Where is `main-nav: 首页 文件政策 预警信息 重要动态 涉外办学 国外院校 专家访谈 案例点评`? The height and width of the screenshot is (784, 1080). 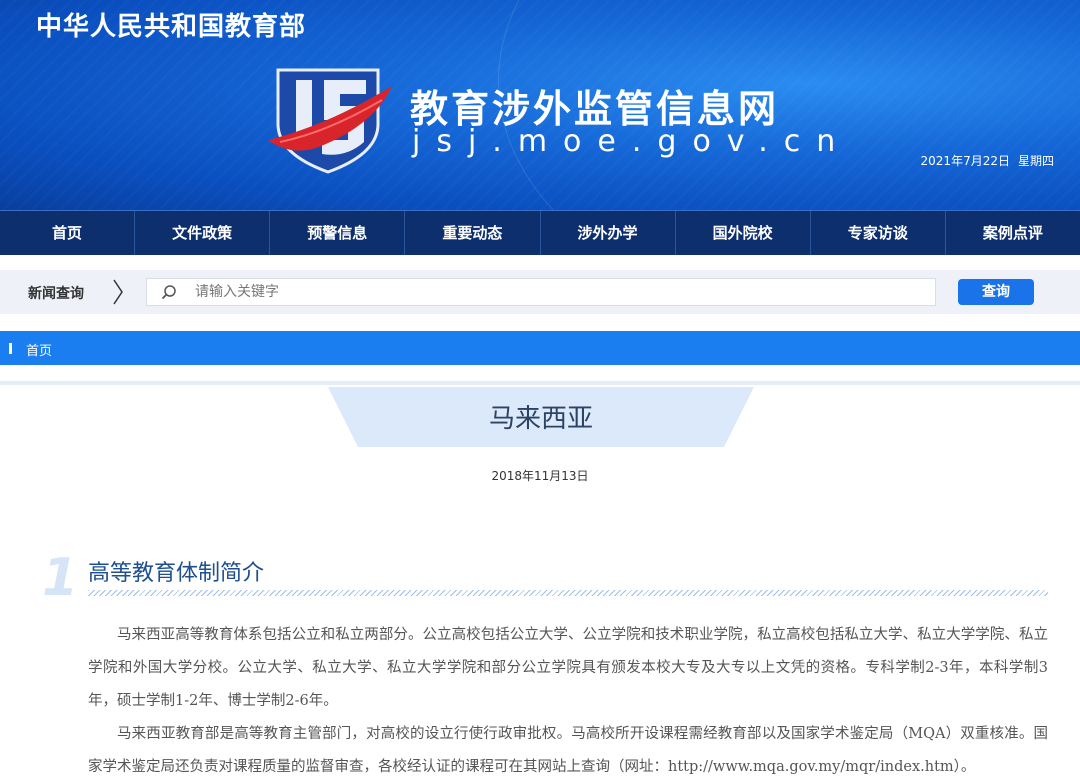
main-nav: 首页 文件政策 预警信息 重要动态 涉外办学 国外院校 专家访谈 案例点评 is located at coordinates (540, 232).